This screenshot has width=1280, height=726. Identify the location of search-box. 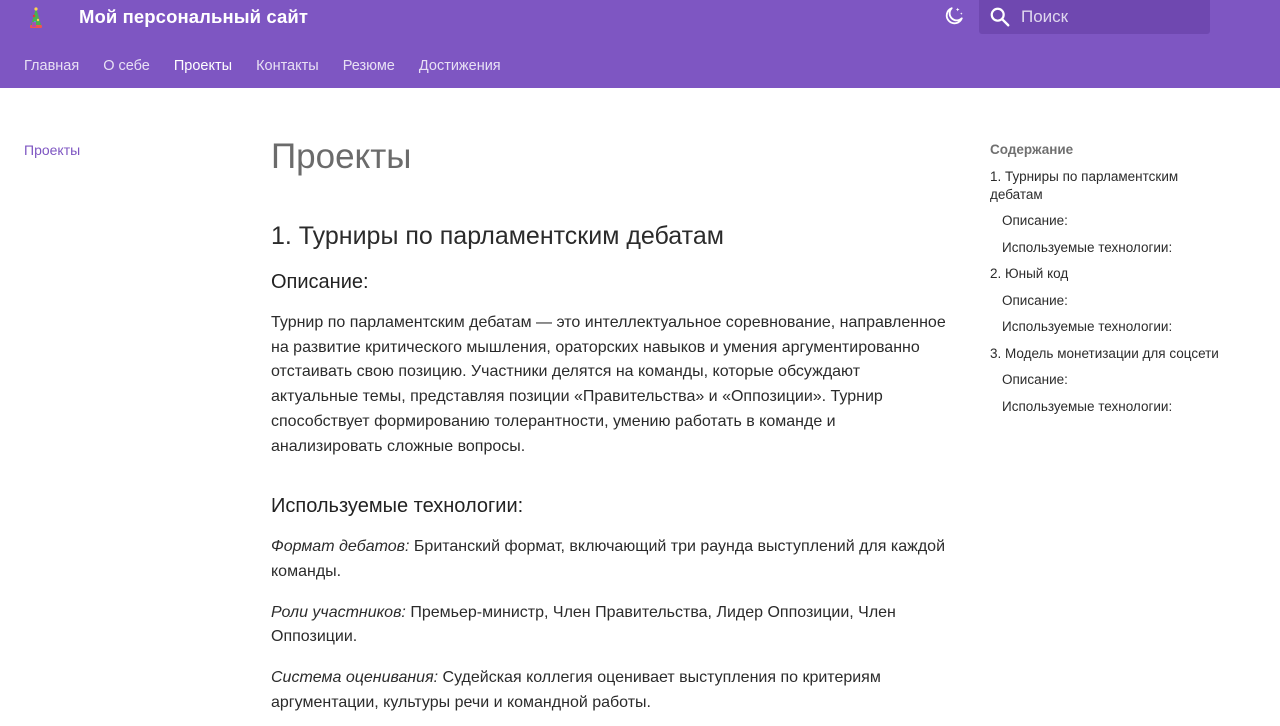
(1094, 17).